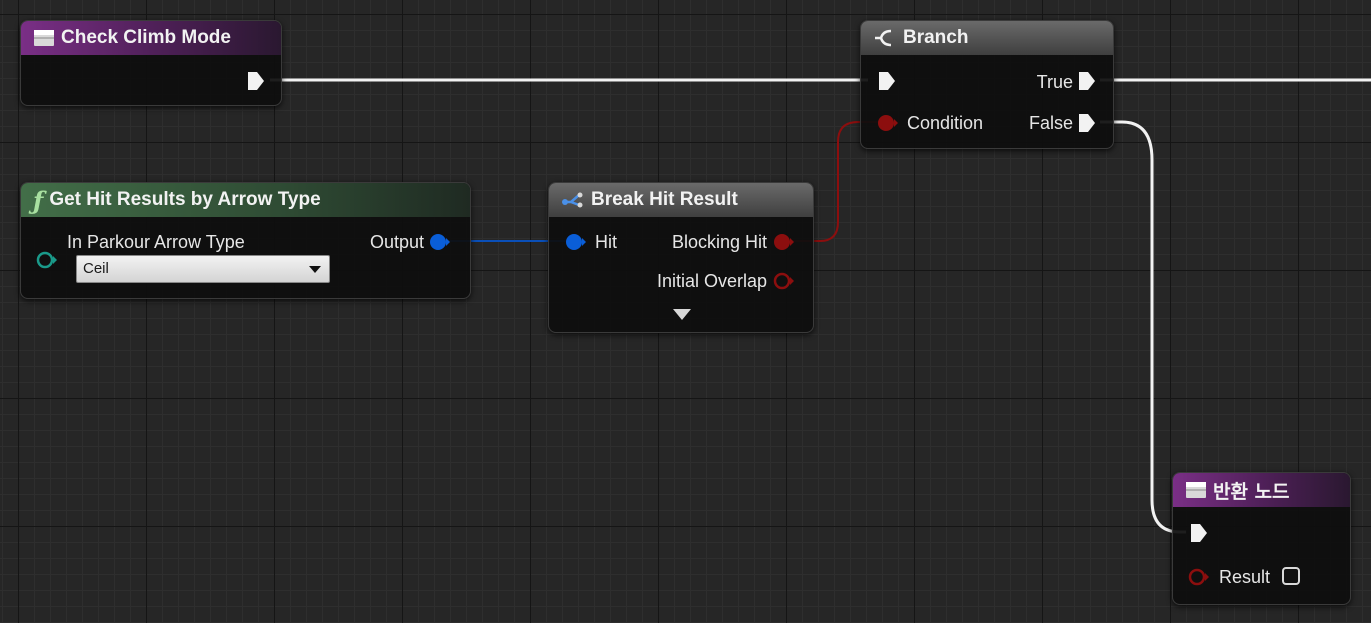  Describe the element at coordinates (315, 269) in the screenshot. I see `chevron-down-icon` at that location.